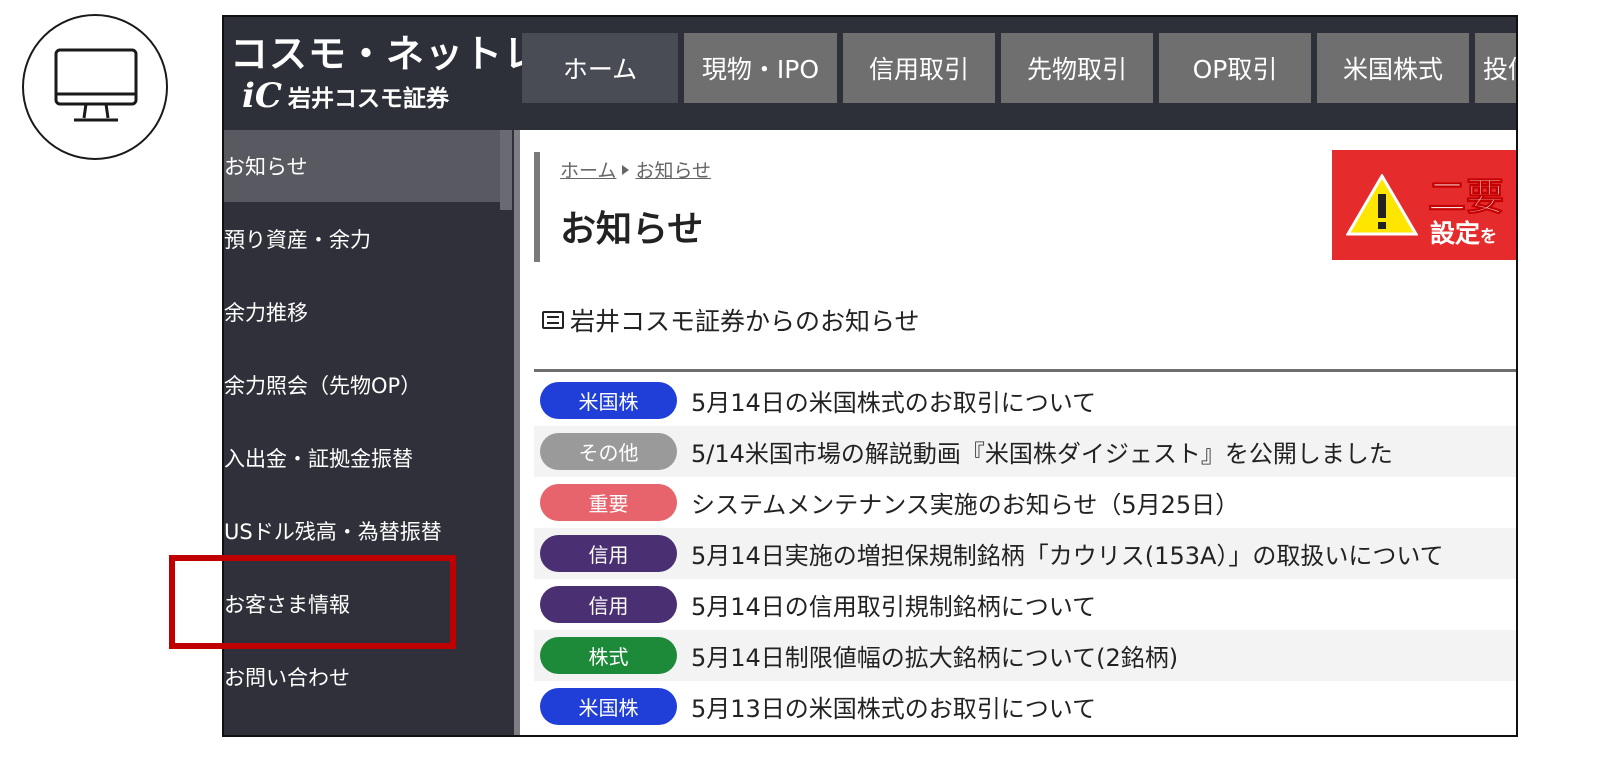  What do you see at coordinates (1495, 68) in the screenshot?
I see `nav-tab-funds: 投信` at bounding box center [1495, 68].